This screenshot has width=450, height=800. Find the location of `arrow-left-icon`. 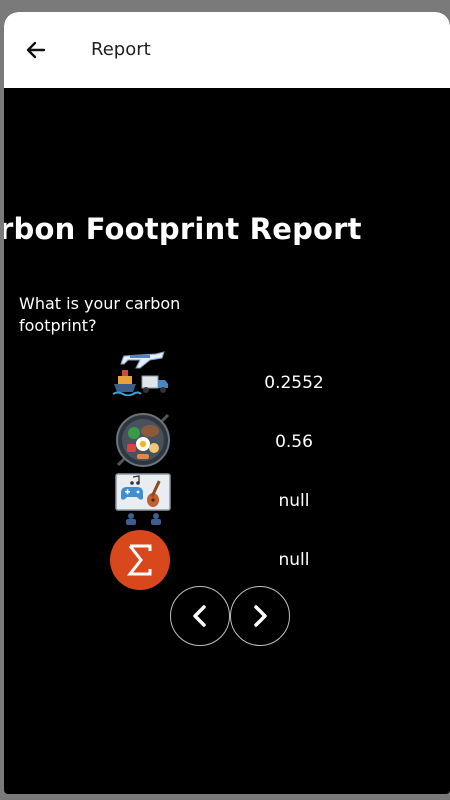

arrow-left-icon is located at coordinates (36, 50).